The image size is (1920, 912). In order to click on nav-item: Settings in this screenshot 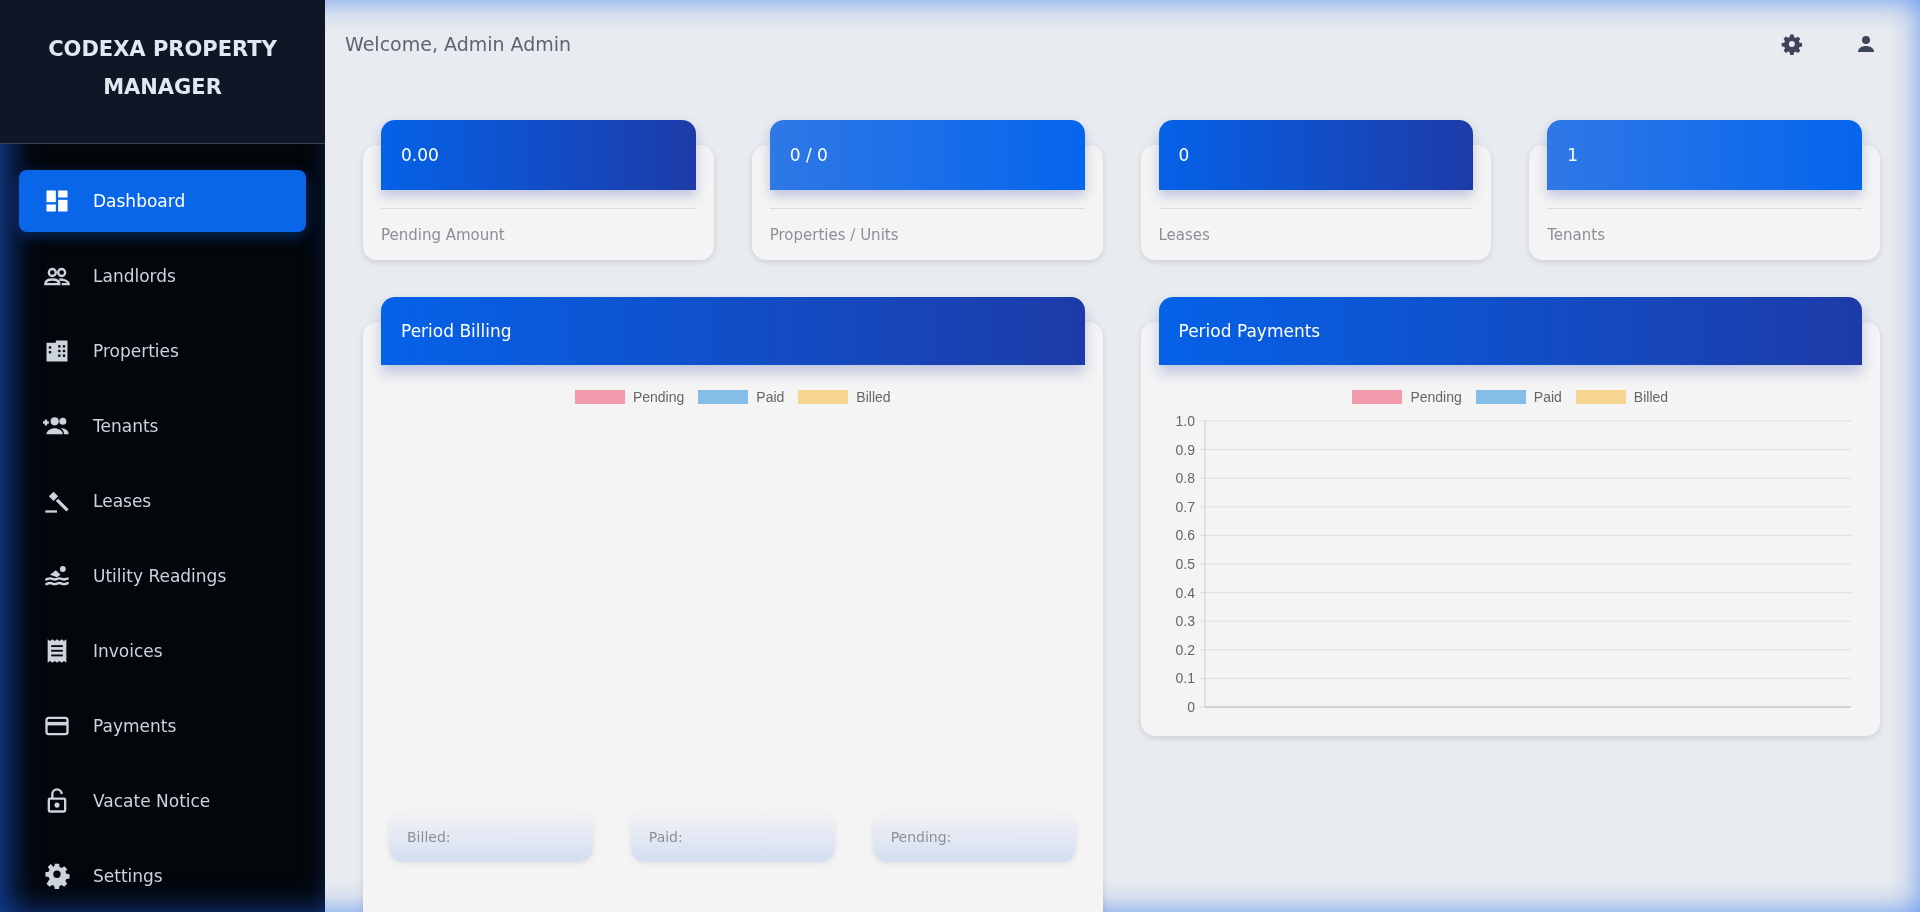, I will do `click(162, 876)`.